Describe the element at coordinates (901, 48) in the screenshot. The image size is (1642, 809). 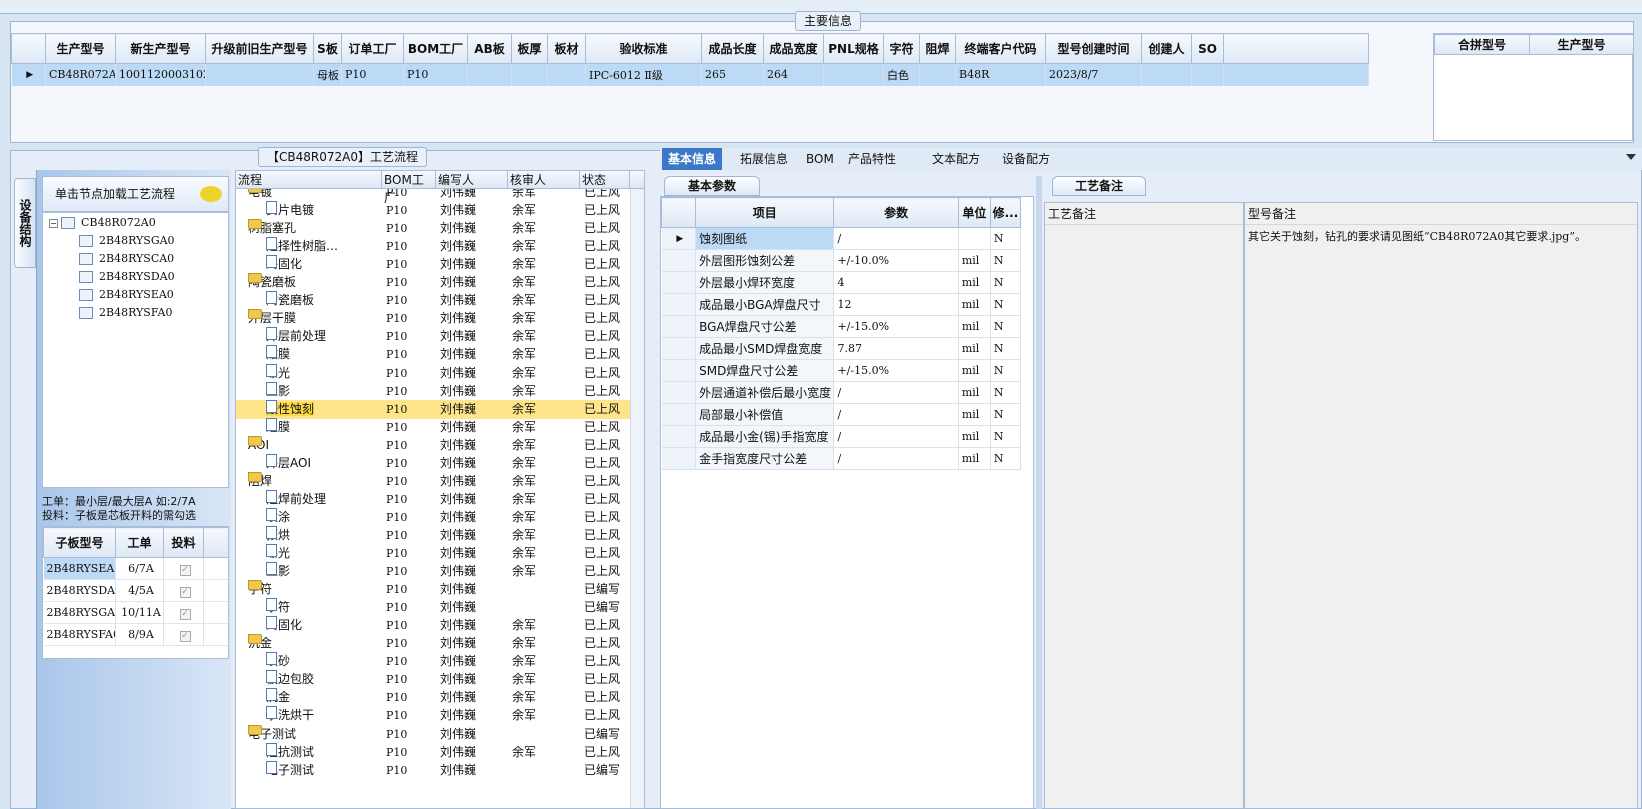
I see `col-header-13: 字符` at that location.